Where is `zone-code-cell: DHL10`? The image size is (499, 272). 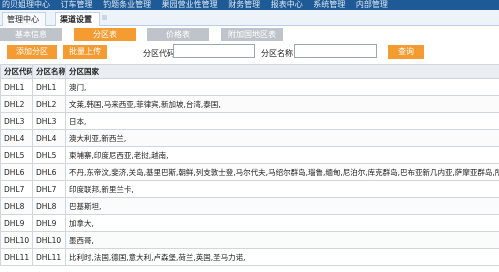 zone-code-cell: DHL10 is located at coordinates (16, 240).